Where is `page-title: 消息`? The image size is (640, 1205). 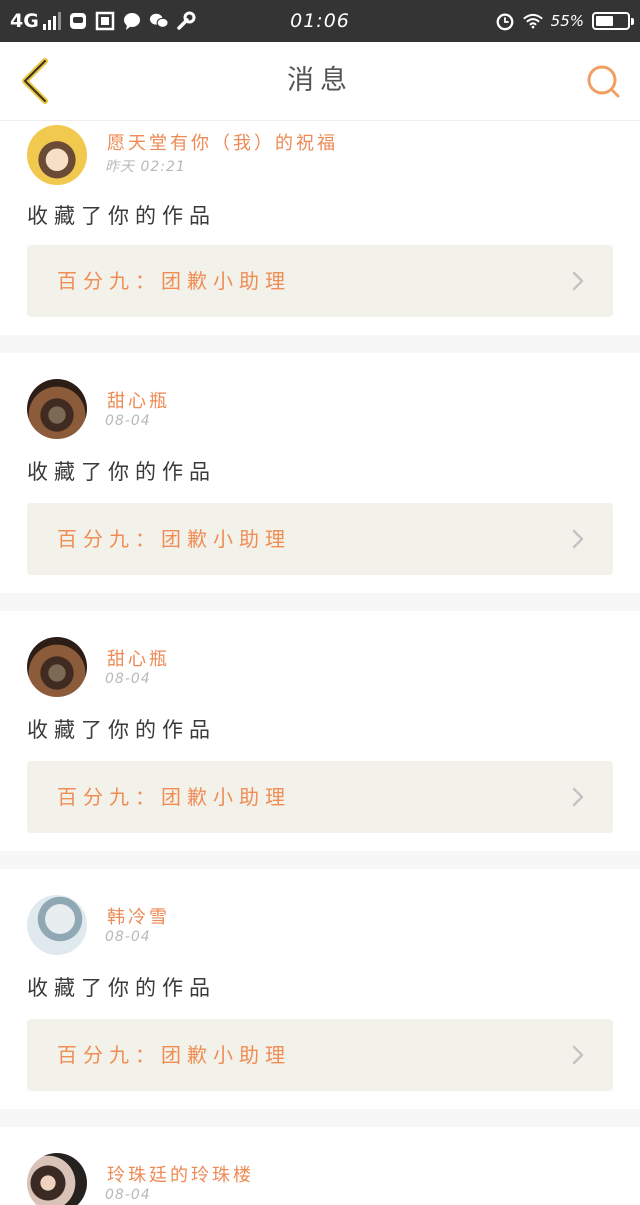
page-title: 消息 is located at coordinates (320, 80).